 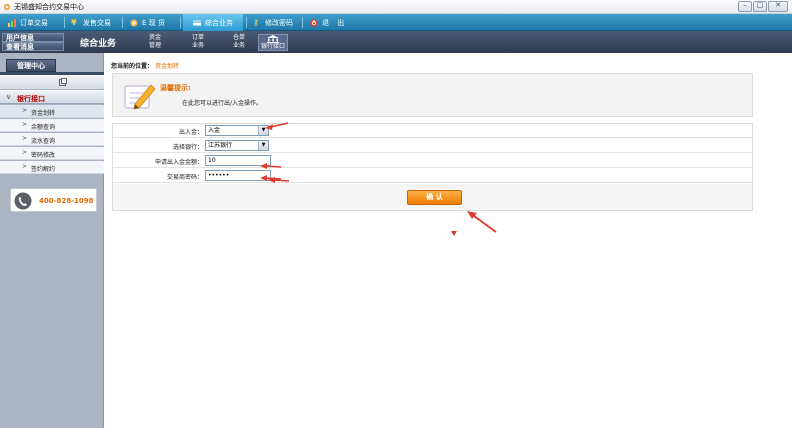 What do you see at coordinates (66, 201) in the screenshot?
I see `hotline-number: 400-828-1098` at bounding box center [66, 201].